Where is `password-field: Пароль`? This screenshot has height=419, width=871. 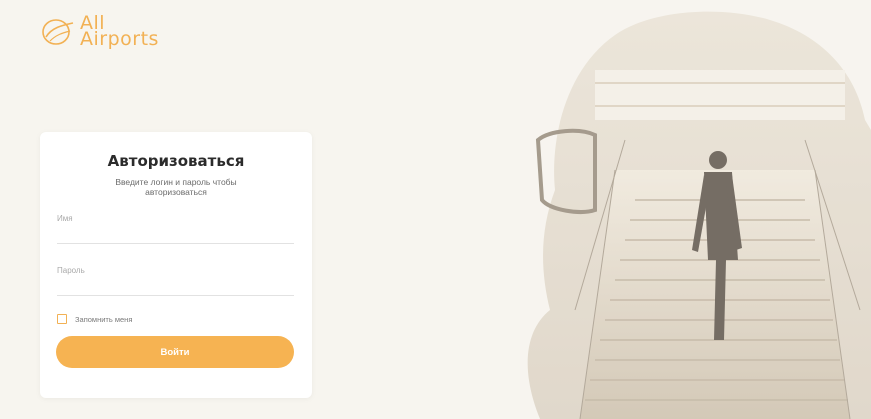
password-field: Пароль is located at coordinates (175, 279).